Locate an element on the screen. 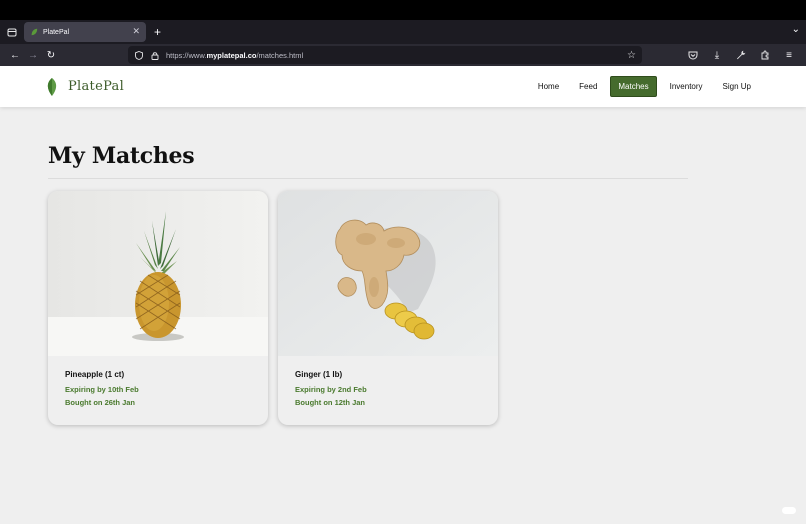 The image size is (806, 524). os-top-bar is located at coordinates (403, 10).